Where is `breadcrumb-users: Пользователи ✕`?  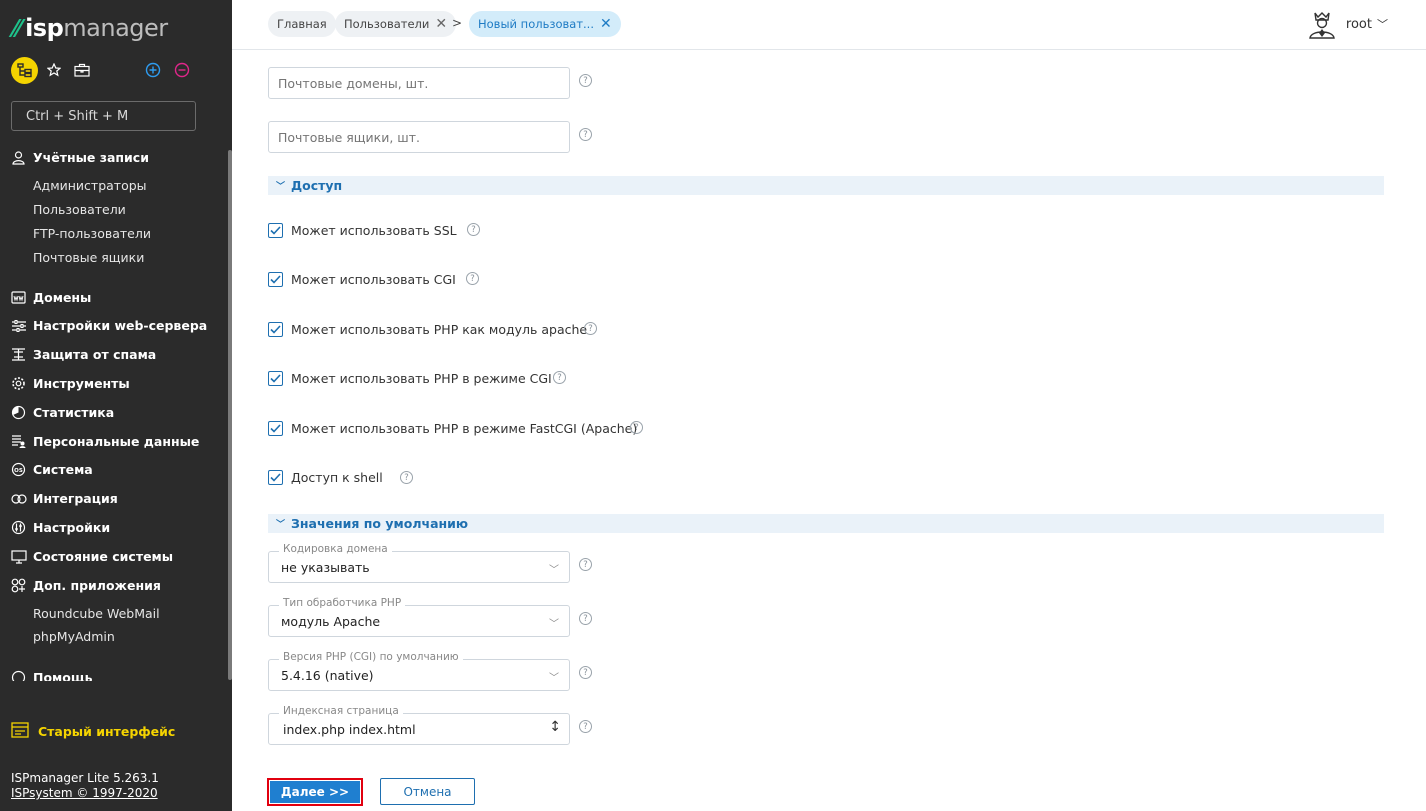
breadcrumb-users: Пользователи ✕ is located at coordinates (396, 24).